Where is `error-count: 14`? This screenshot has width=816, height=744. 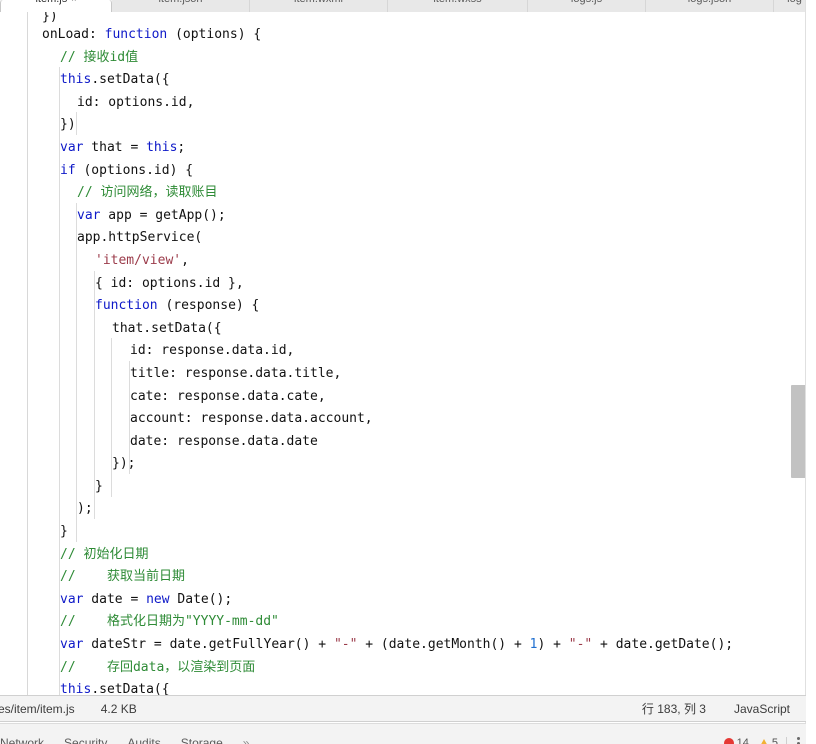 error-count: 14 is located at coordinates (742, 740).